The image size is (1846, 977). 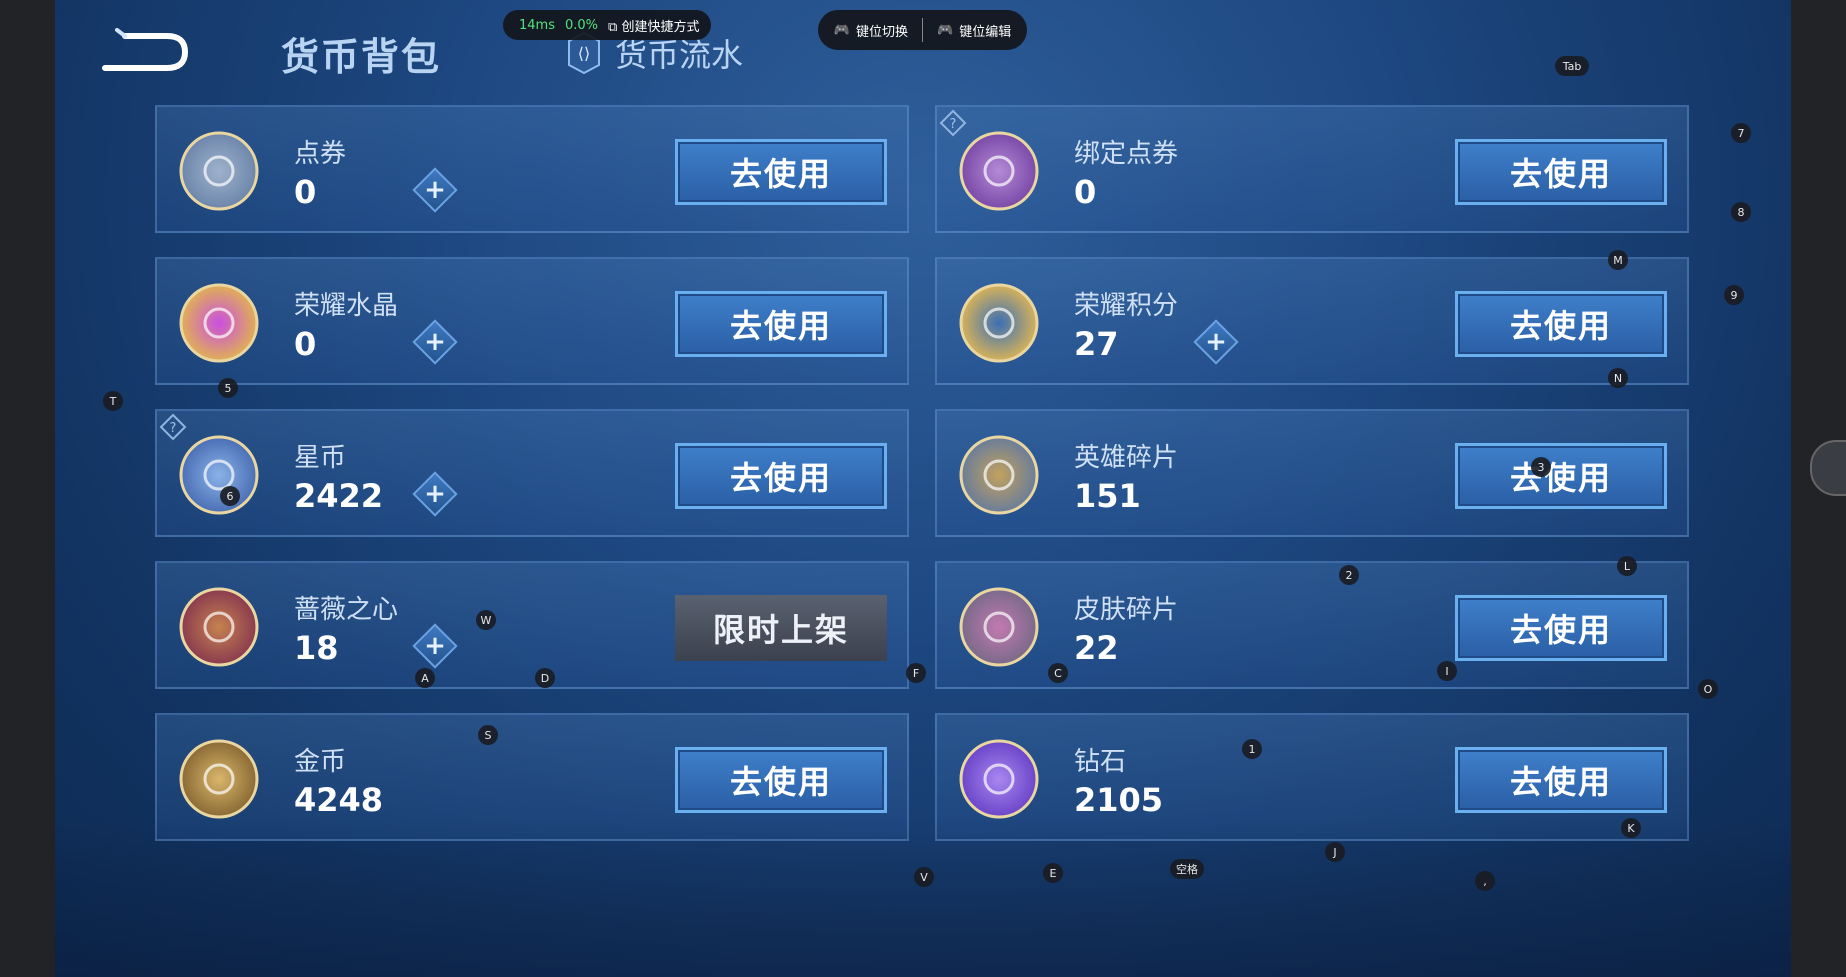 What do you see at coordinates (1618, 378) in the screenshot?
I see `key-hint-badge: N` at bounding box center [1618, 378].